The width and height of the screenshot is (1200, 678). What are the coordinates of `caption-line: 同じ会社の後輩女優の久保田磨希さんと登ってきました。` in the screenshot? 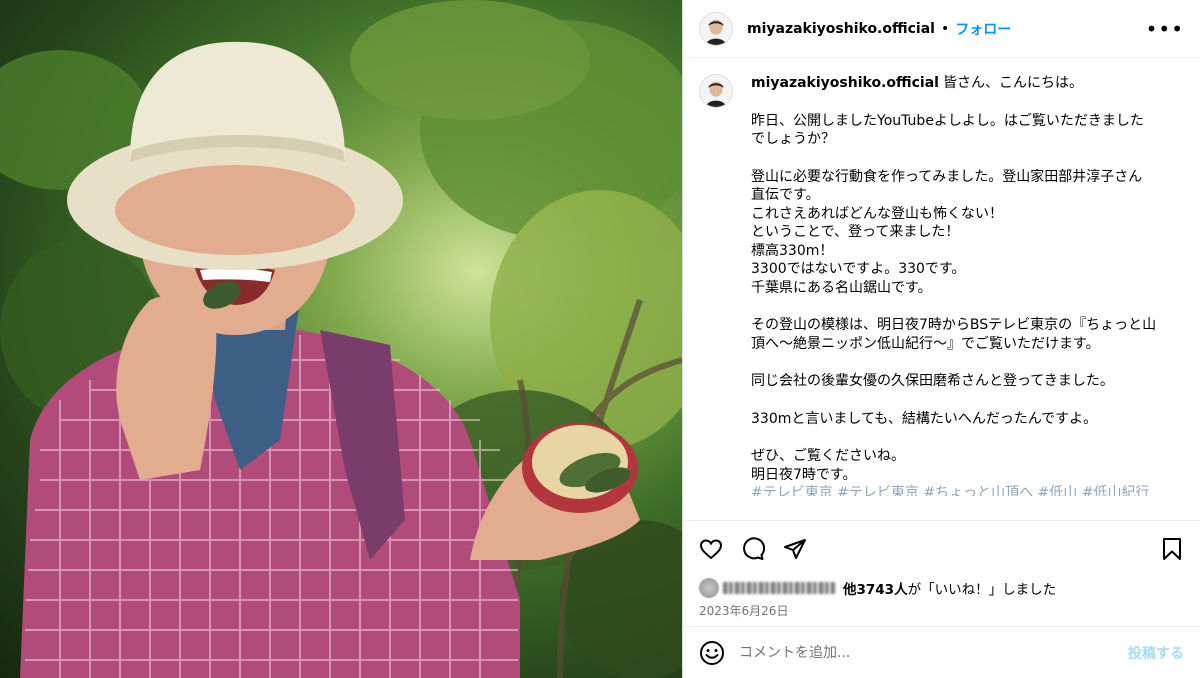 It's located at (932, 381).